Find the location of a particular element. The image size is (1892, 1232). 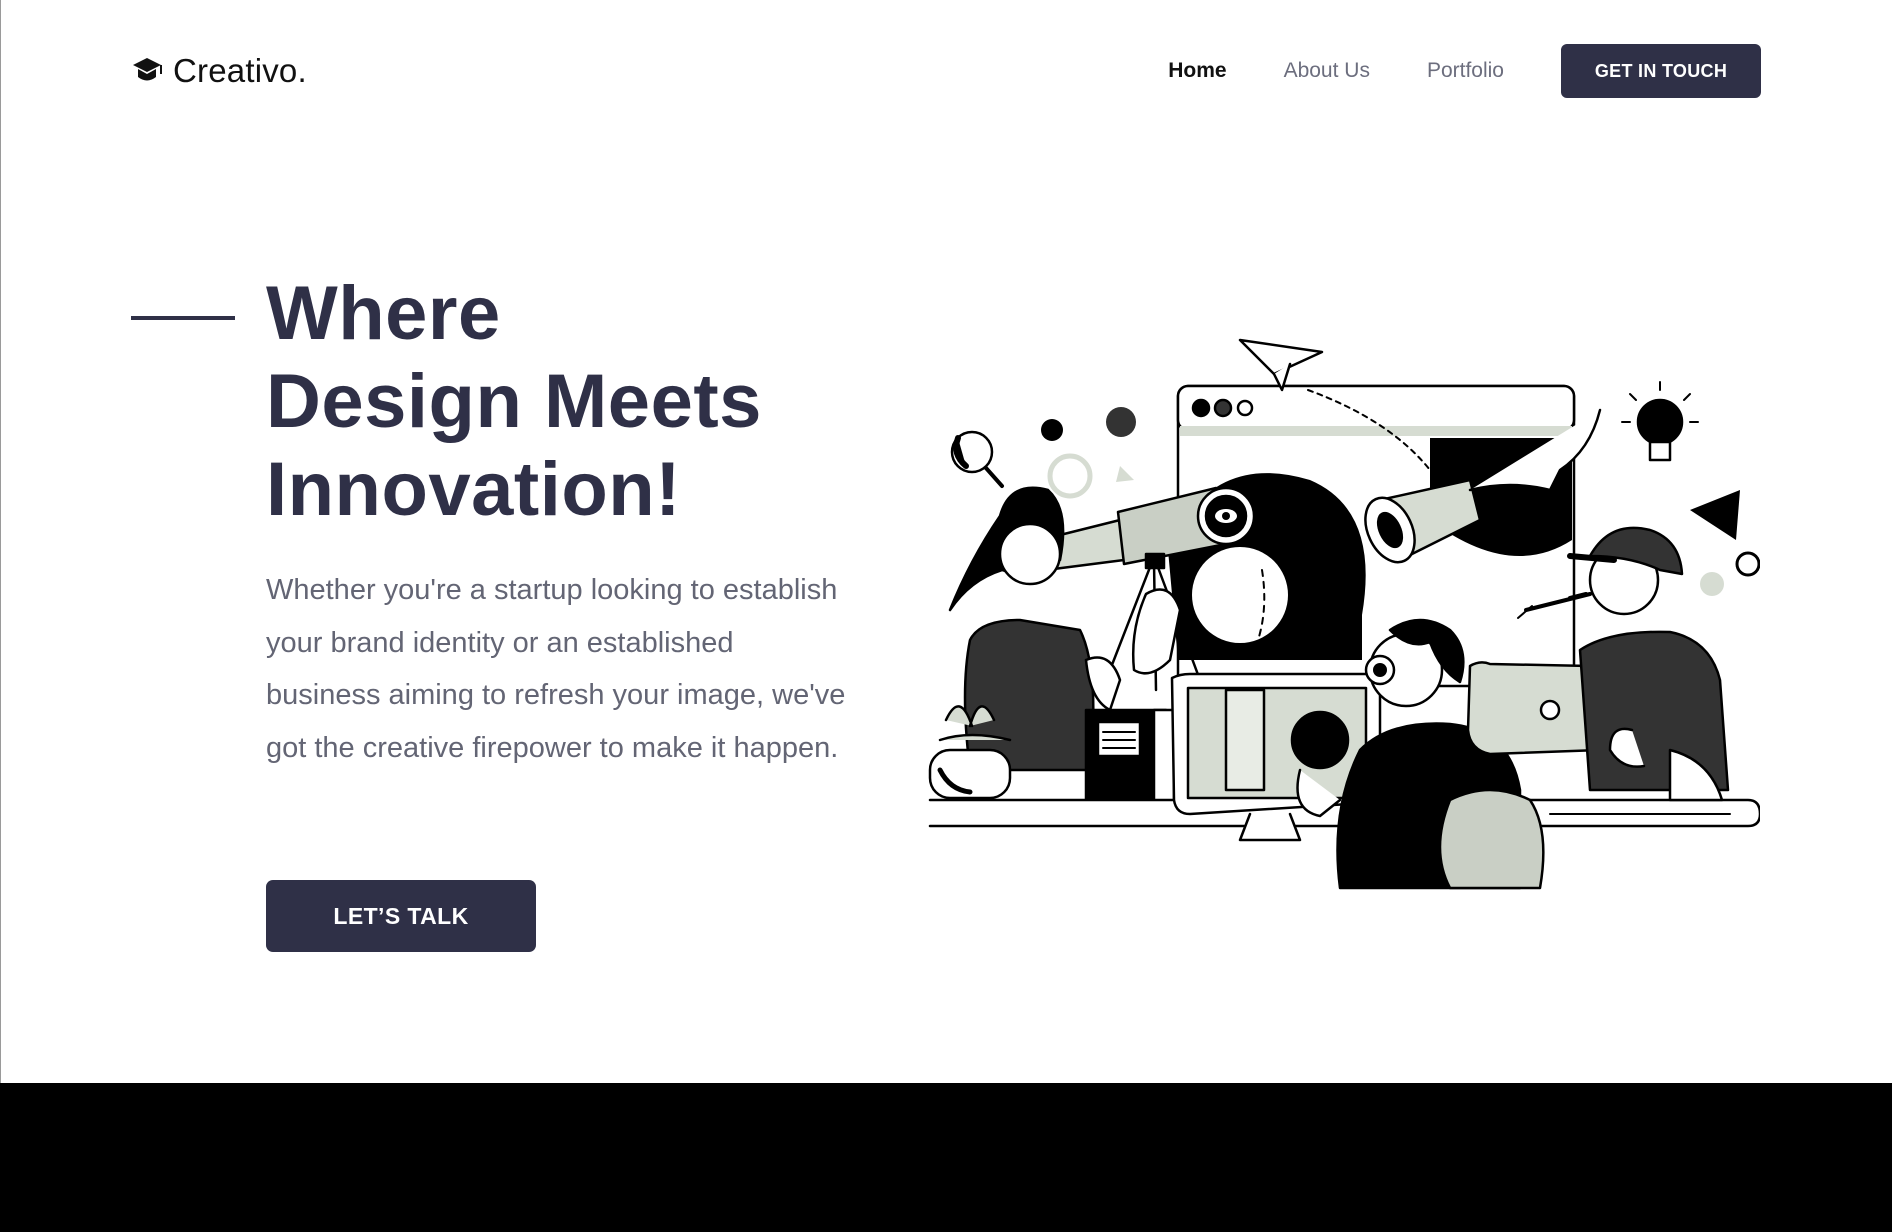

page-edge is located at coordinates (0, 541).